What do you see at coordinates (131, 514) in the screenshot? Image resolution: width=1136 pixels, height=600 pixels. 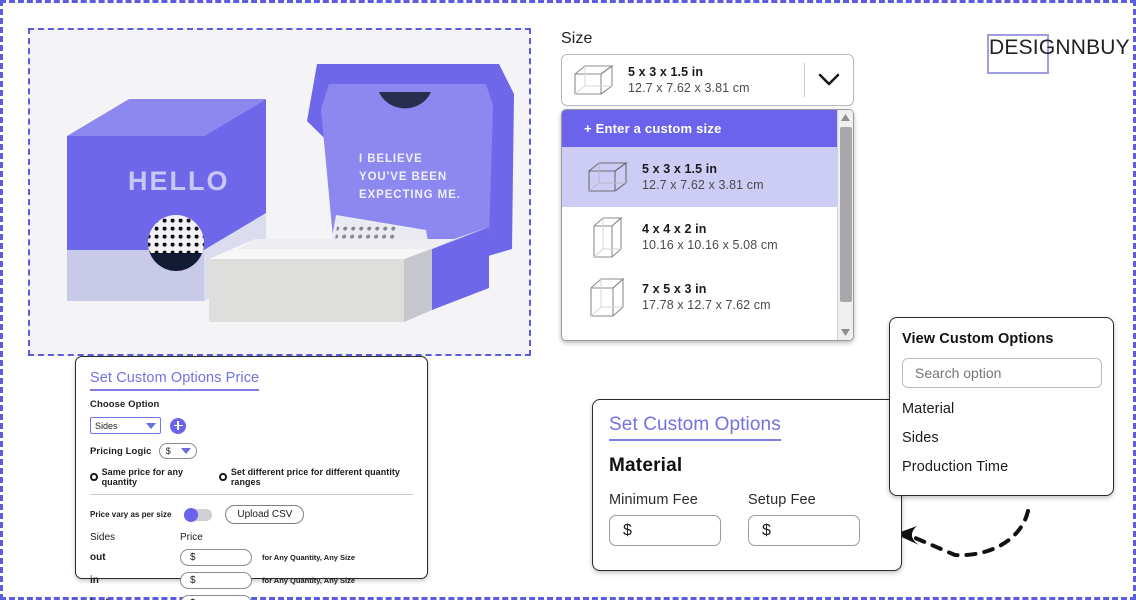 I see `price-vary-label: Price vary as per size` at bounding box center [131, 514].